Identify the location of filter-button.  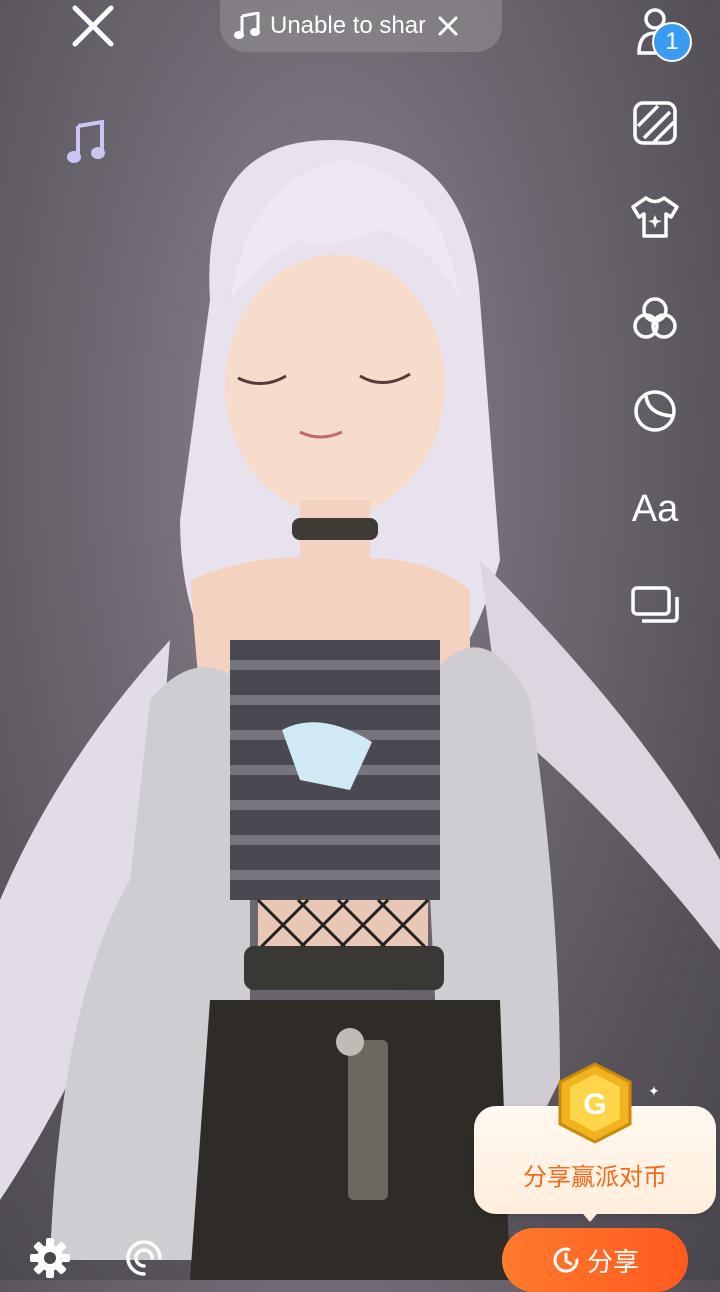
(655, 319).